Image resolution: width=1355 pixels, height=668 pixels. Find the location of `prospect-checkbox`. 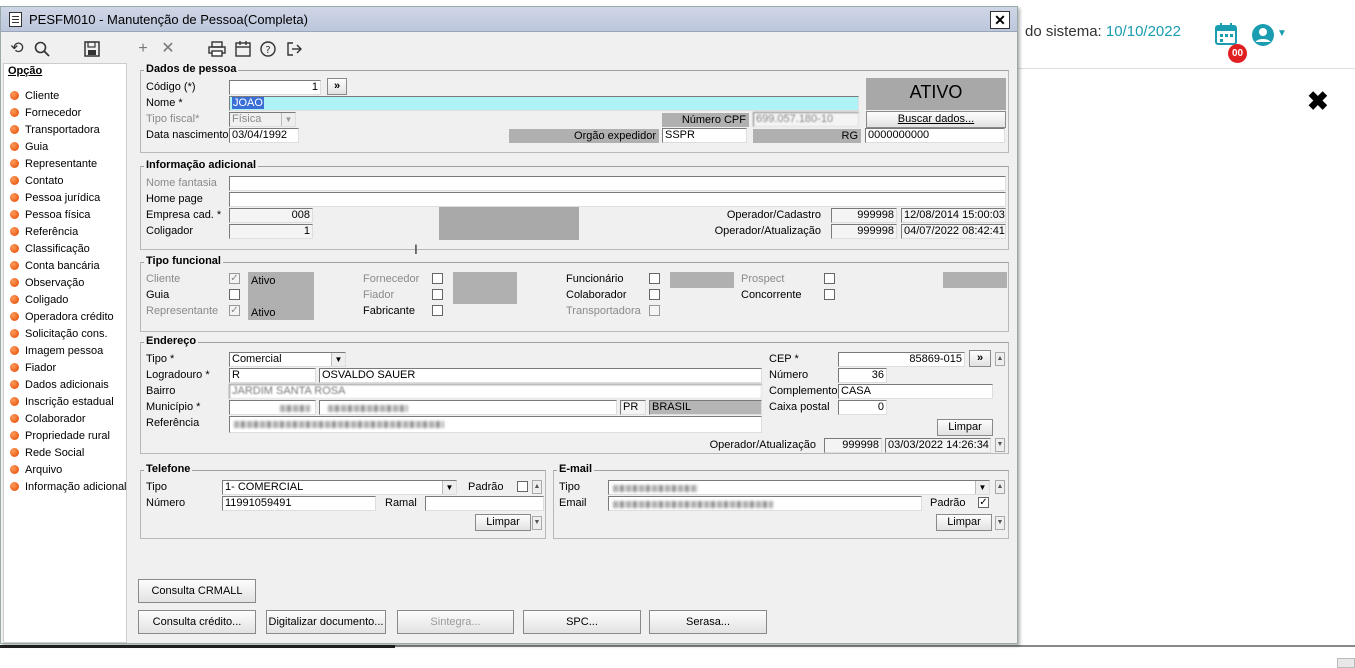

prospect-checkbox is located at coordinates (829, 278).